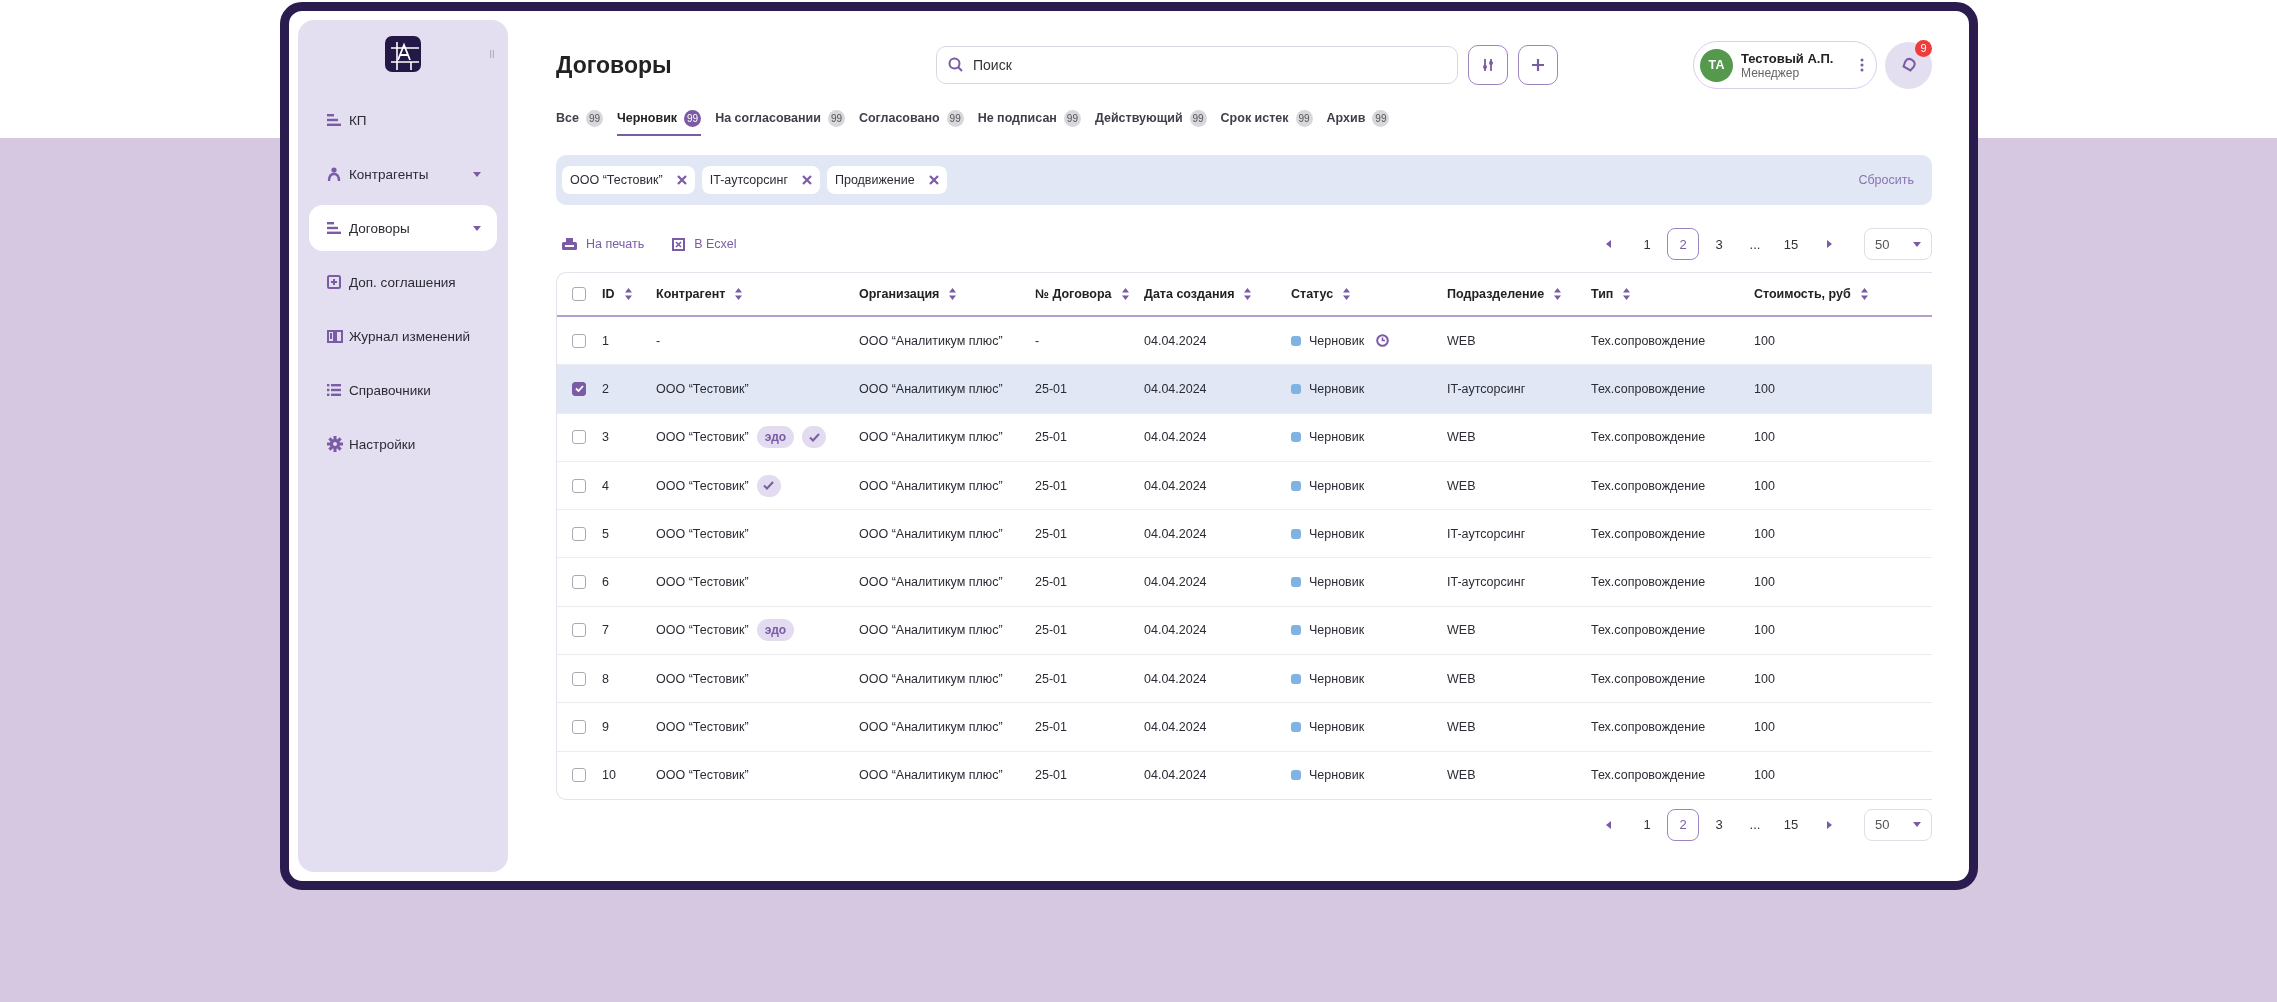  Describe the element at coordinates (1648, 388) in the screenshot. I see `table-cell: Тех.сопровождение` at that location.